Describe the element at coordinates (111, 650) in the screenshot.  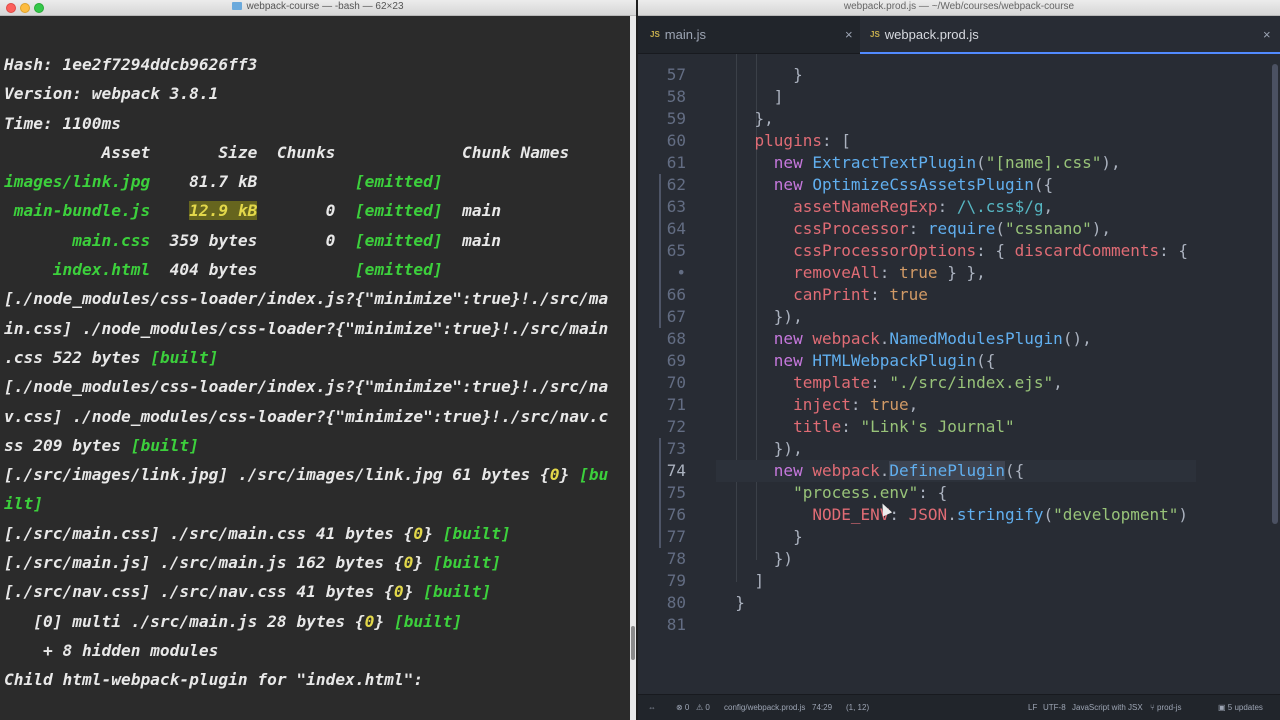
I see `terminal-text: + 8 hidden modules` at that location.